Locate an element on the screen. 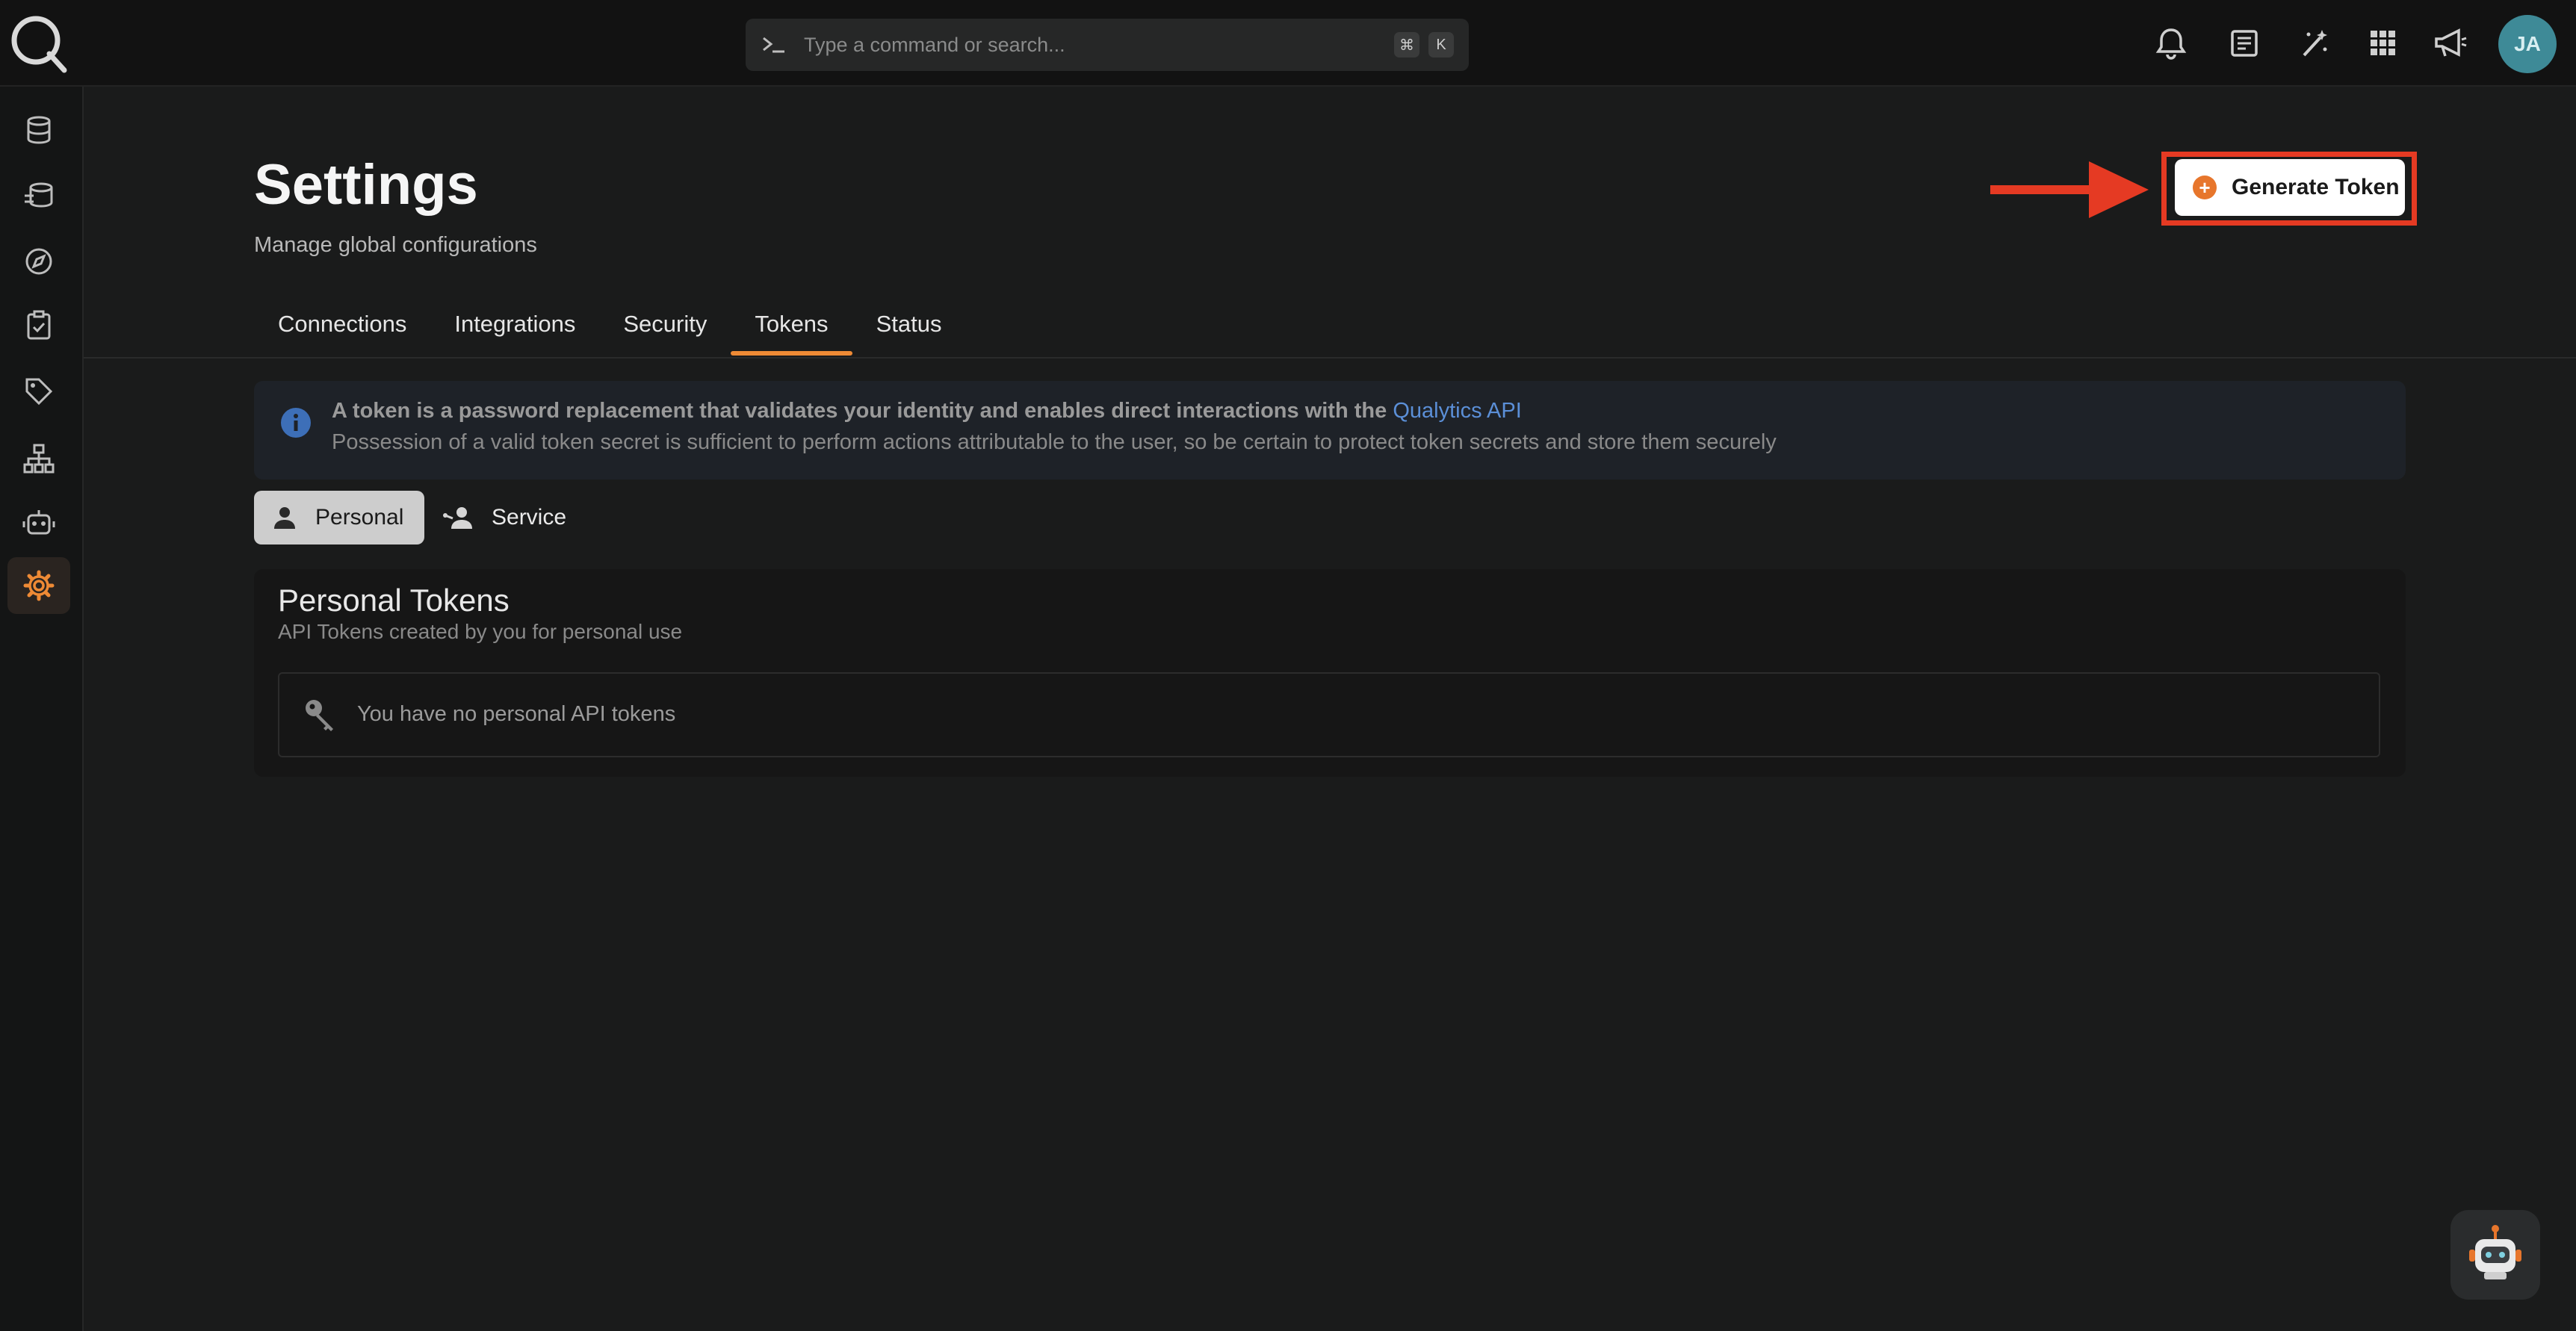 The height and width of the screenshot is (1331, 2576). generate-token-label: Generate Token is located at coordinates (2316, 187).